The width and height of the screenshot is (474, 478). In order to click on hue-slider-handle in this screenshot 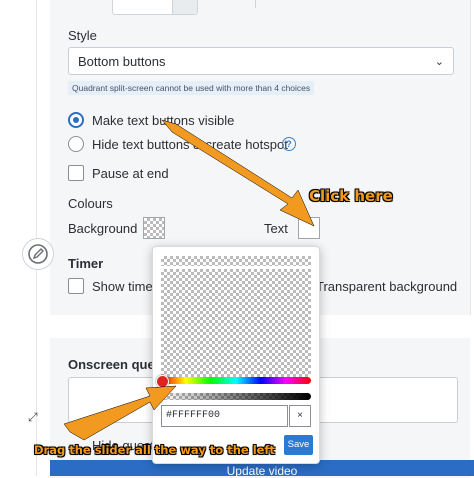, I will do `click(162, 381)`.